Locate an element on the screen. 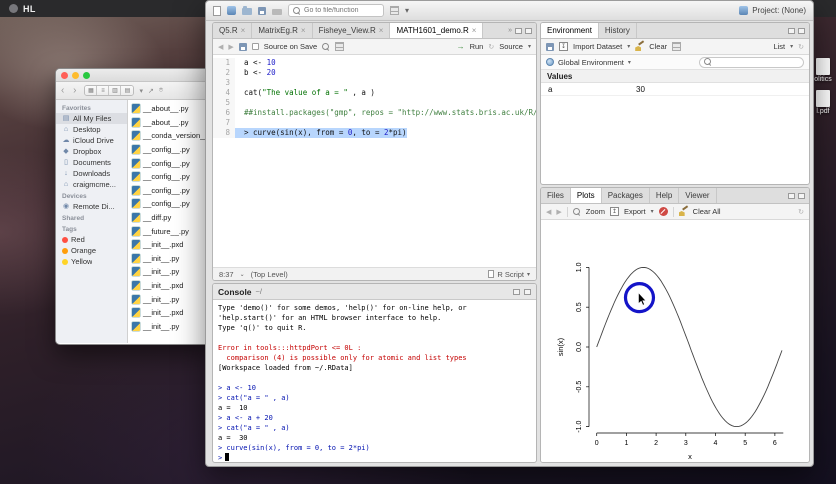  cover-view-icon: ▤ is located at coordinates (127, 90).